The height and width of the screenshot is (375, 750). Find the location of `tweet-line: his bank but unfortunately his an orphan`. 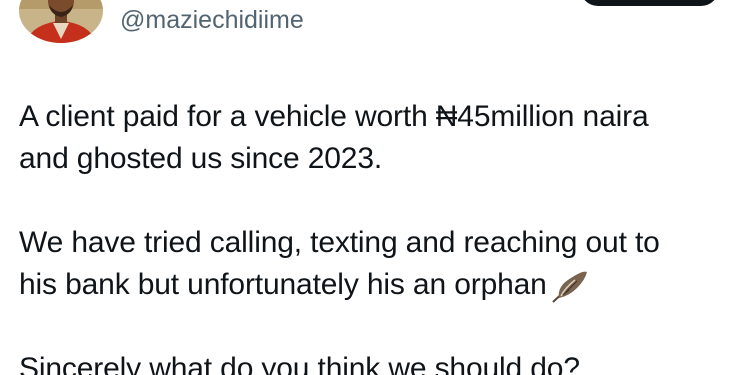

tweet-line: his bank but unfortunately his an orphan is located at coordinates (379, 285).